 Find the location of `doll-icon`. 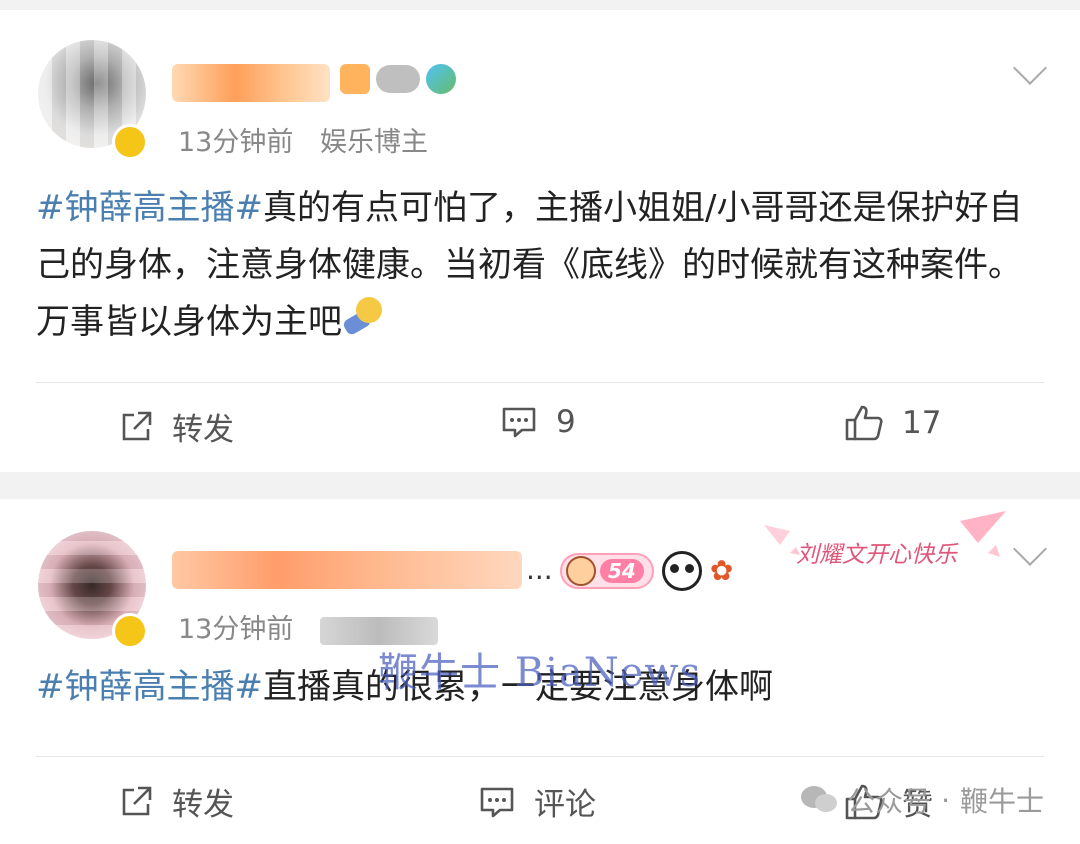

doll-icon is located at coordinates (581, 571).